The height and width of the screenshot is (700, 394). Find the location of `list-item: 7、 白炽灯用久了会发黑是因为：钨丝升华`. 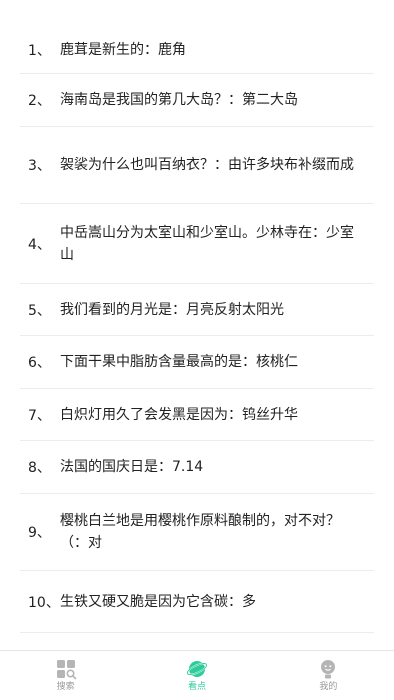

list-item: 7、 白炽灯用久了会发黑是因为：钨丝升华 is located at coordinates (197, 415).